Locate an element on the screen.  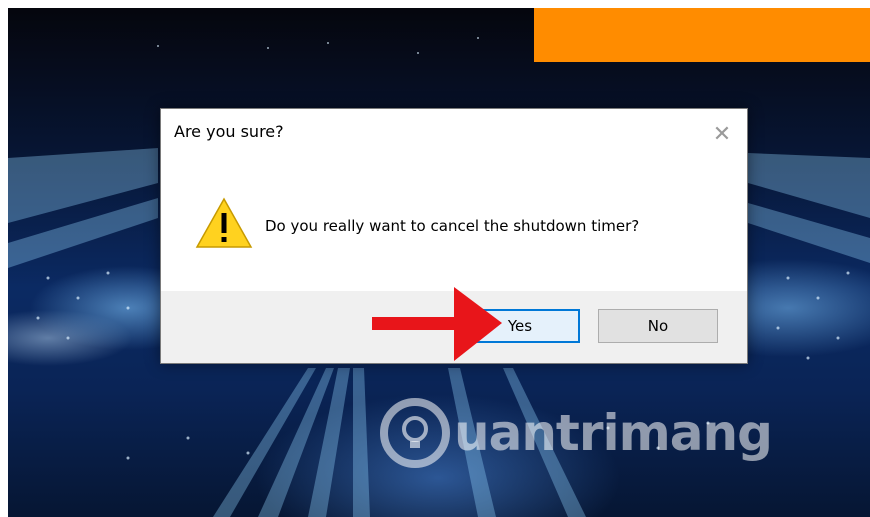
close-icon: ✕ is located at coordinates (722, 134).